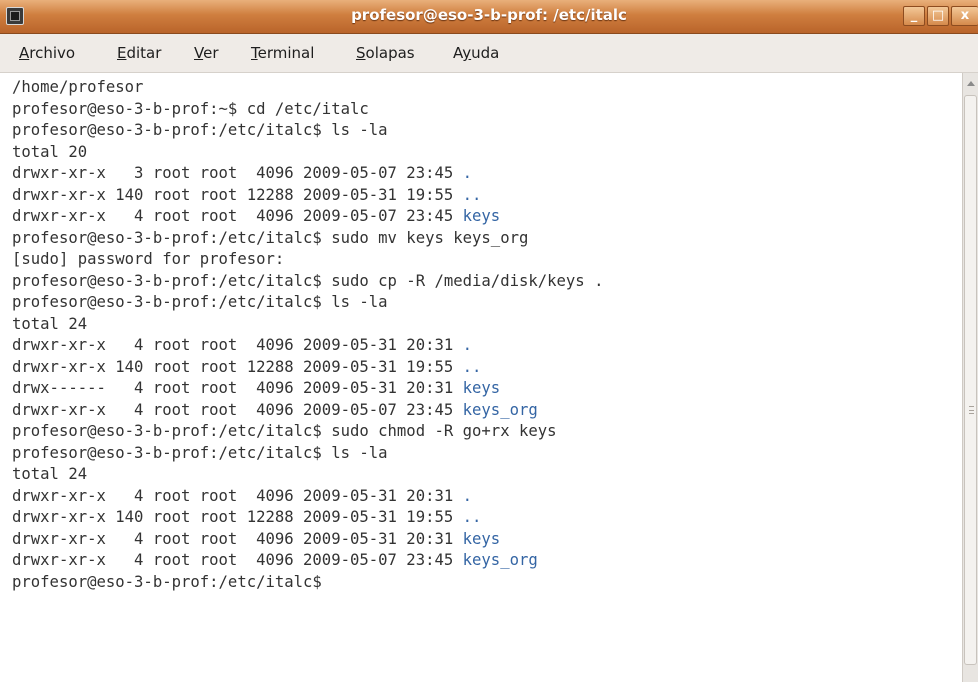  I want to click on menu-editar: Editar, so click(139, 53).